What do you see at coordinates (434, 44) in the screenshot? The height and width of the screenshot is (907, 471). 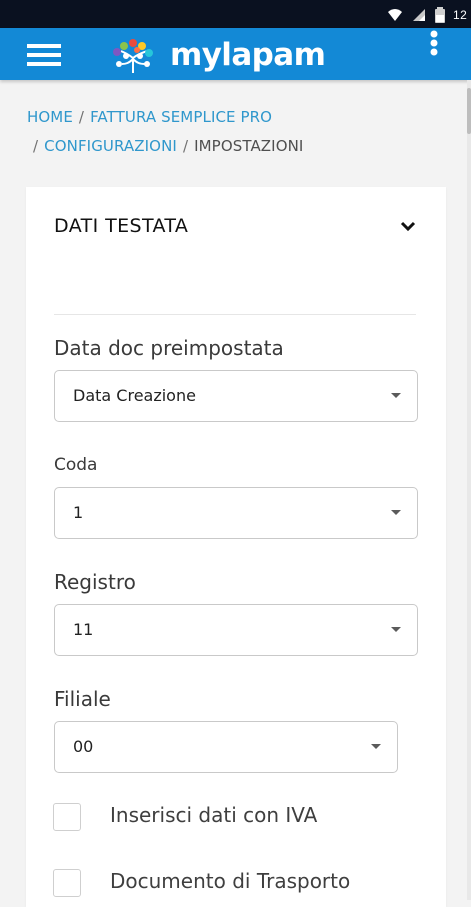 I see `vertical-ellipsis-icon` at bounding box center [434, 44].